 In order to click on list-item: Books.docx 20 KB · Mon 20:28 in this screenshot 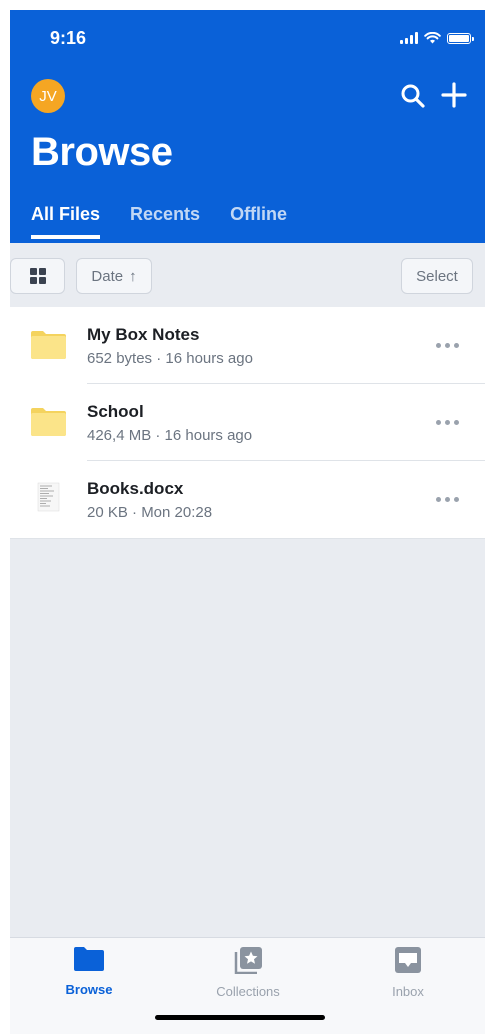, I will do `click(247, 500)`.